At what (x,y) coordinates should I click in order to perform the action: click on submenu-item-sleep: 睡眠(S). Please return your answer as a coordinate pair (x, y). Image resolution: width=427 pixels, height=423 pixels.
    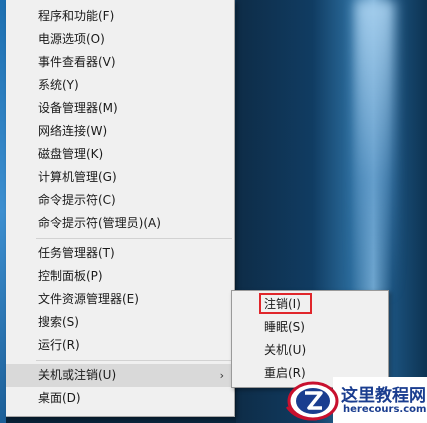
    Looking at the image, I should click on (310, 327).